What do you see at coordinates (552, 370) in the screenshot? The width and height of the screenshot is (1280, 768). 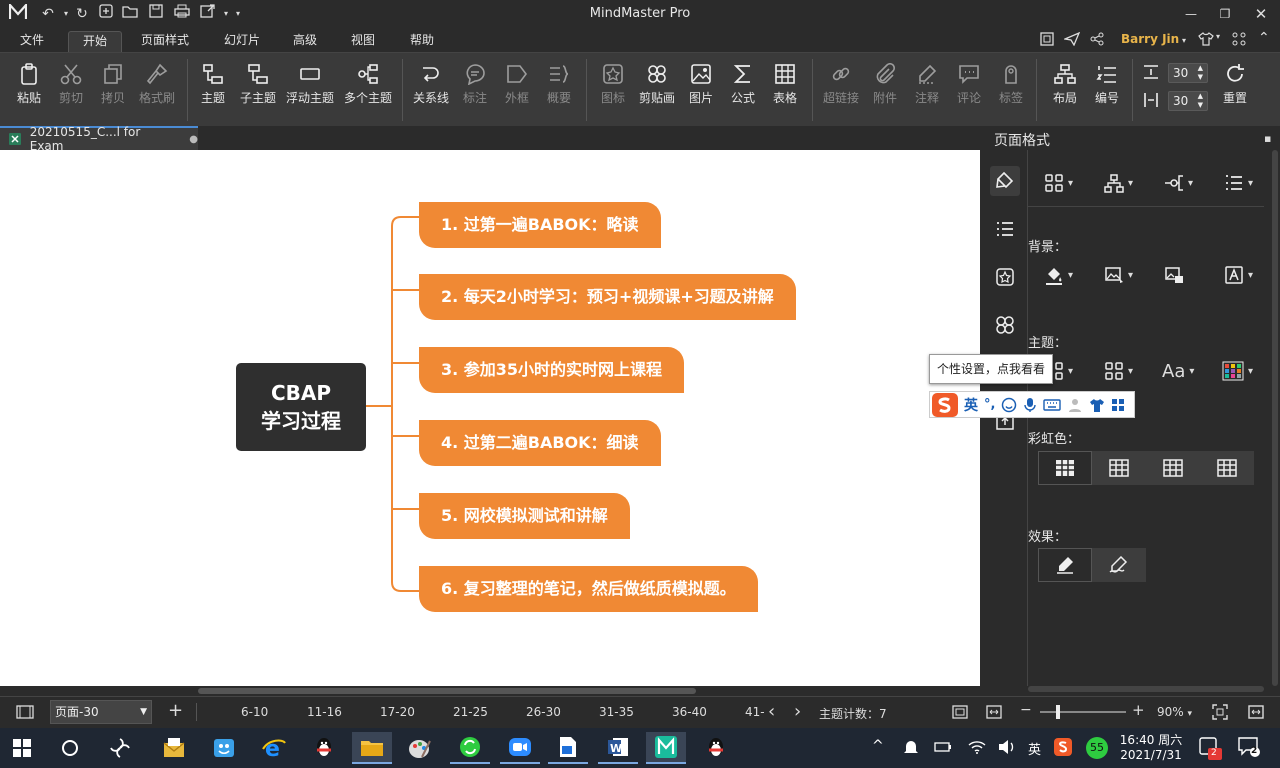 I see `branch-topic-3: 3. 参加35小时的实时网上课程` at bounding box center [552, 370].